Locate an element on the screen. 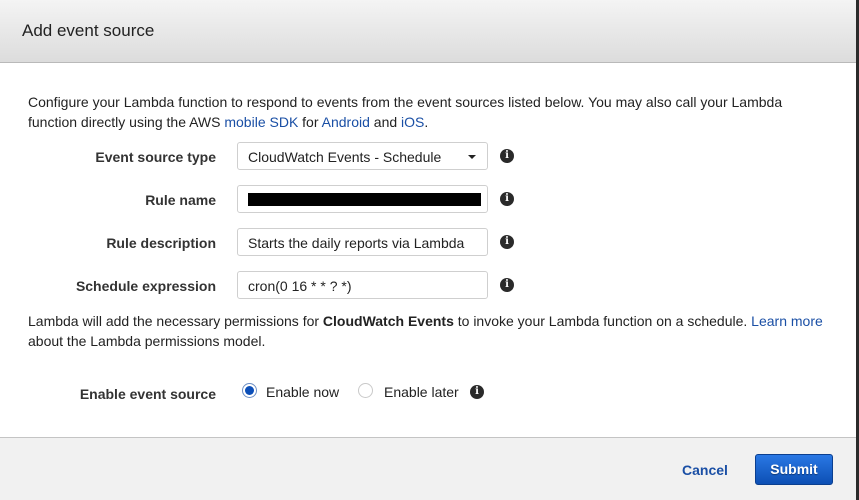  schedule-expression-input: cron(0 16 * * ? *) is located at coordinates (362, 285).